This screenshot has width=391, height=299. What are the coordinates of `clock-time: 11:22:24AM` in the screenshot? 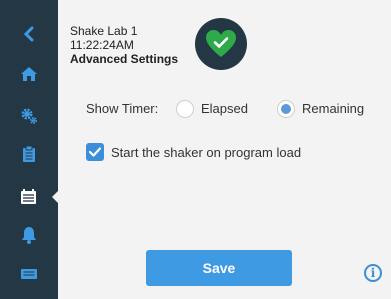 It's located at (102, 45).